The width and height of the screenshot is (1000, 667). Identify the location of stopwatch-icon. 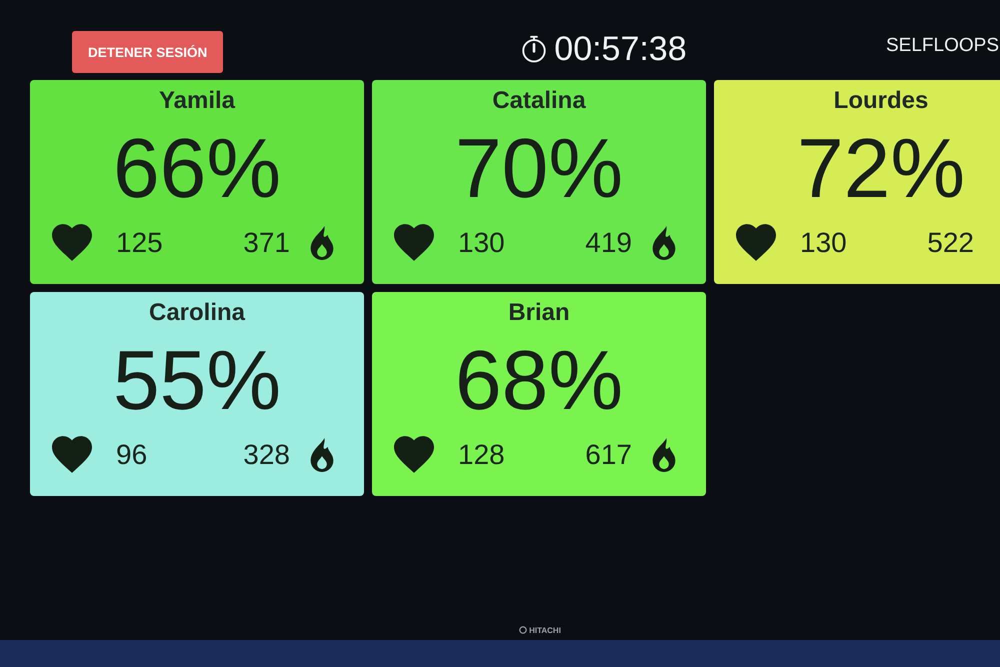
(534, 49).